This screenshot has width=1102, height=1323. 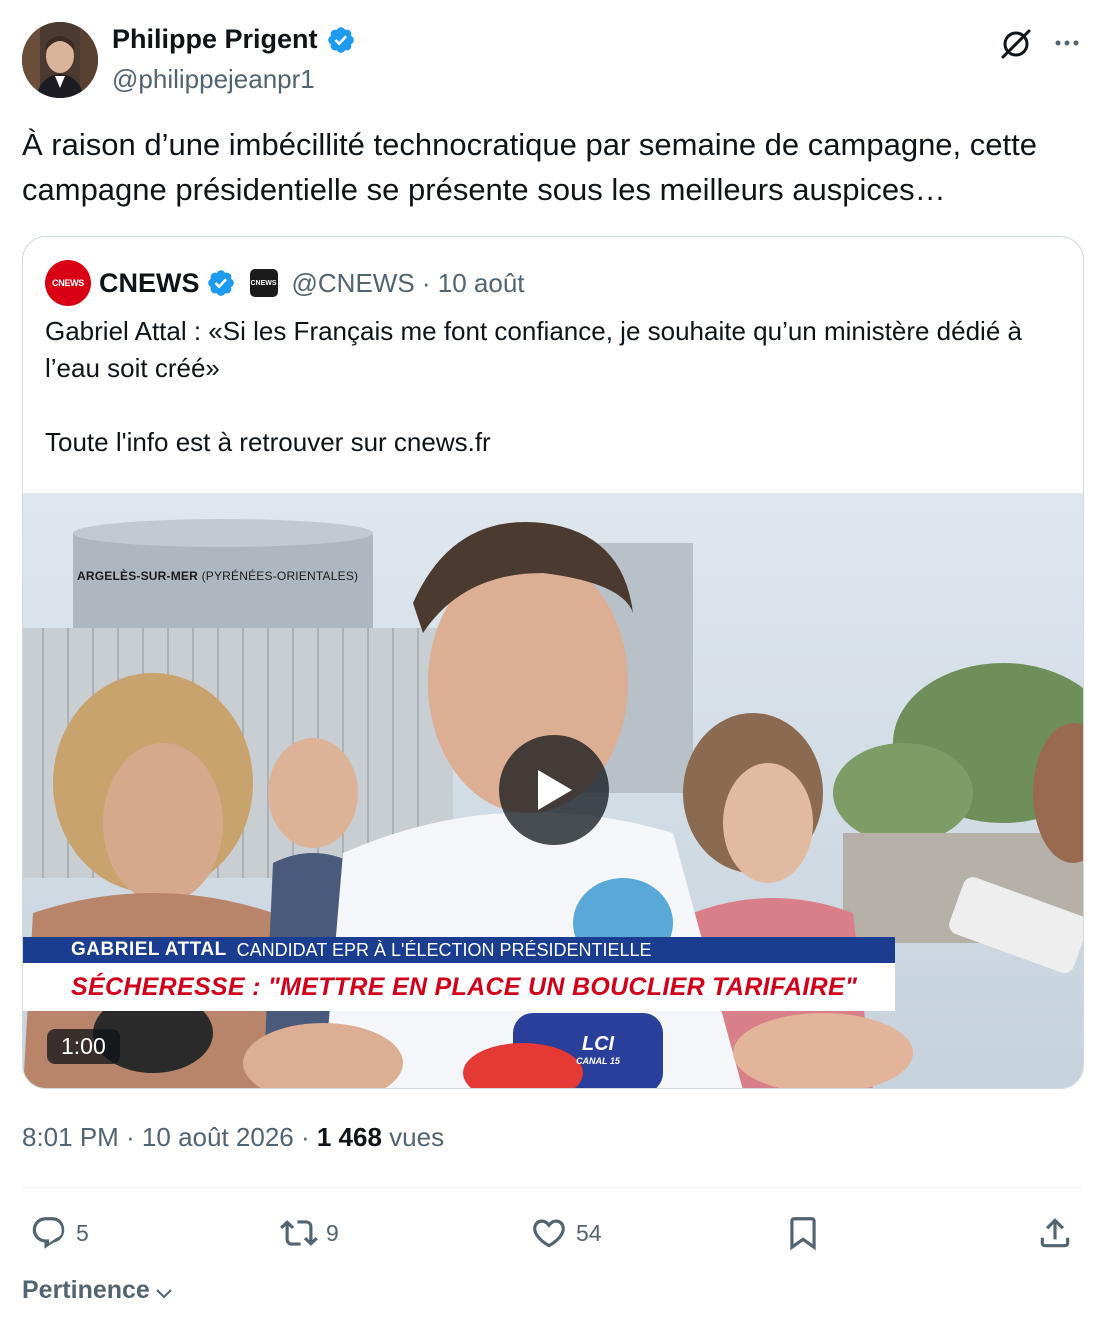 I want to click on mic-sub: CANAL 15, so click(x=598, y=1061).